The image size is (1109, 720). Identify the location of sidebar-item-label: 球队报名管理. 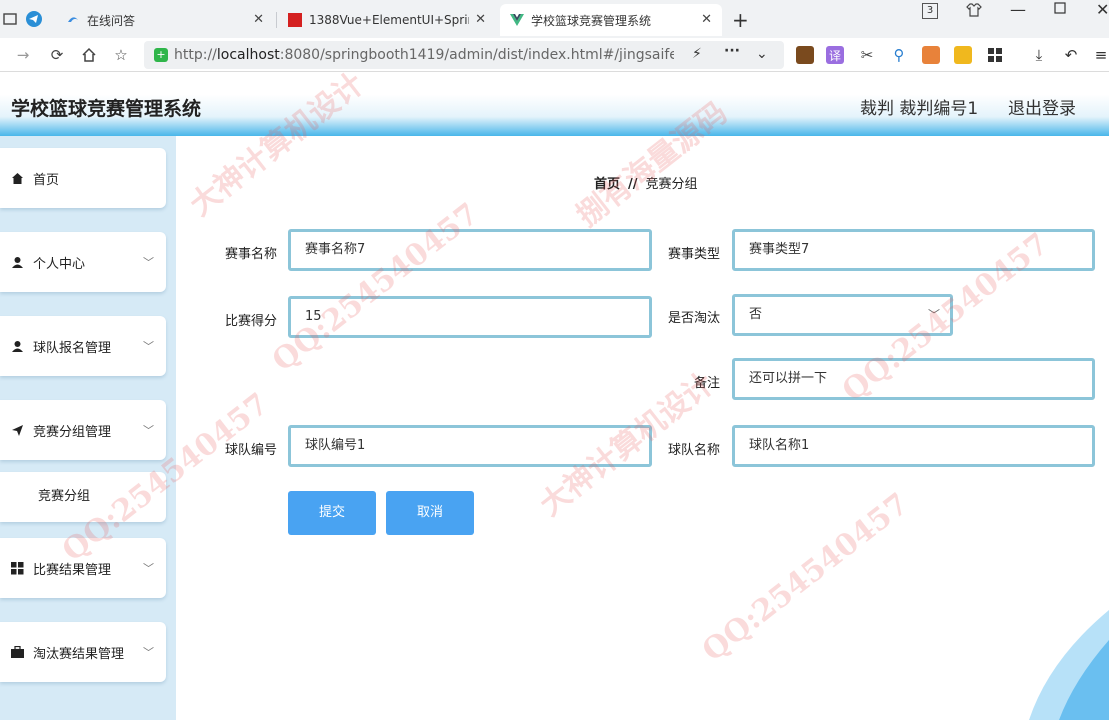
(72, 348).